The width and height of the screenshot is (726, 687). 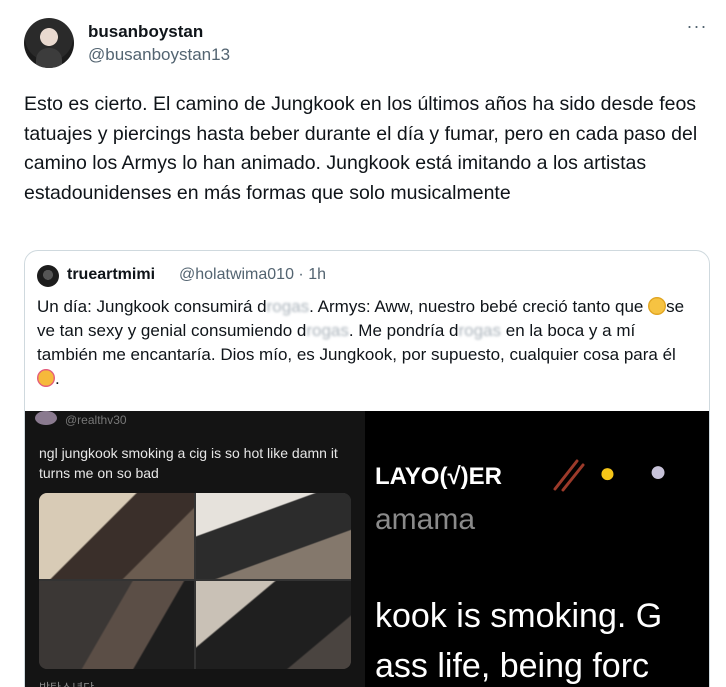 I want to click on author-display-name: busanboystan, so click(x=145, y=32).